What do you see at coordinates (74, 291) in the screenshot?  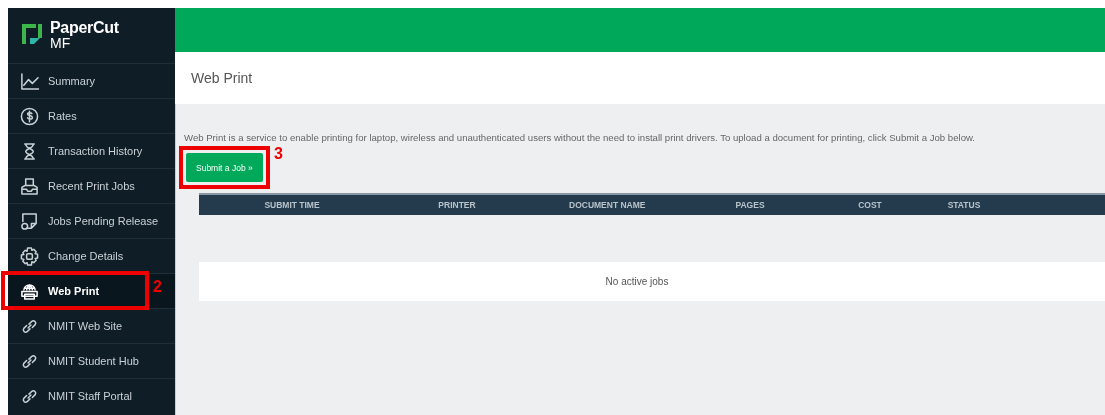 I see `sidebar-item-label: Web Print` at bounding box center [74, 291].